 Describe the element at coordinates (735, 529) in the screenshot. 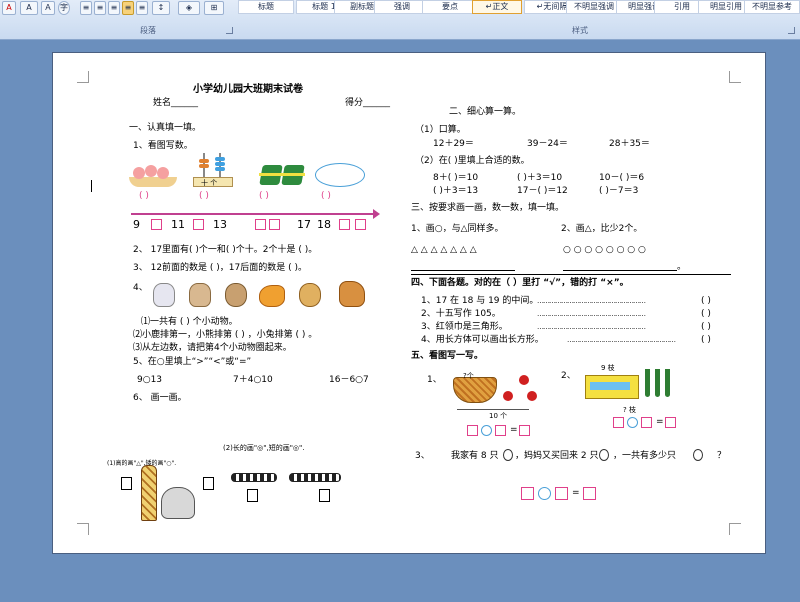

I see `crop-mark-br` at that location.